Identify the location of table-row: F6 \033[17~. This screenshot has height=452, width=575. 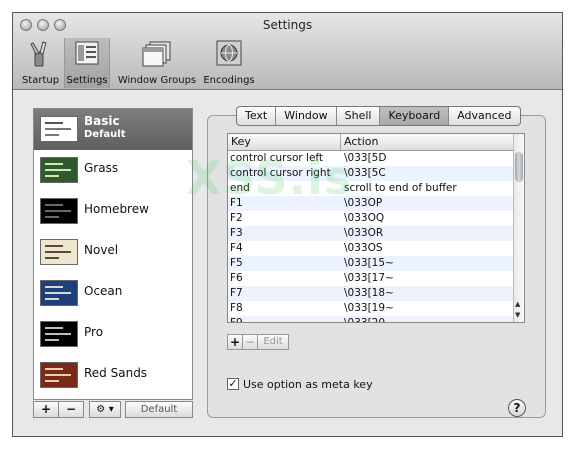
(371, 278).